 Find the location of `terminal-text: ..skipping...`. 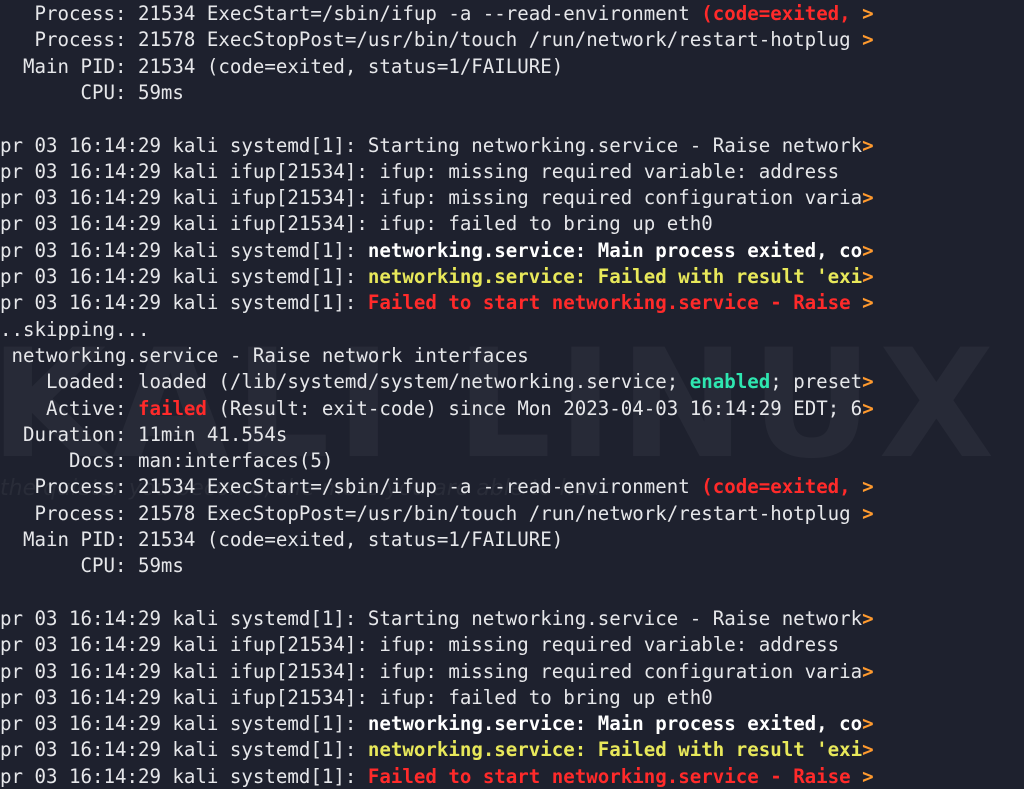

terminal-text: ..skipping... is located at coordinates (75, 329).